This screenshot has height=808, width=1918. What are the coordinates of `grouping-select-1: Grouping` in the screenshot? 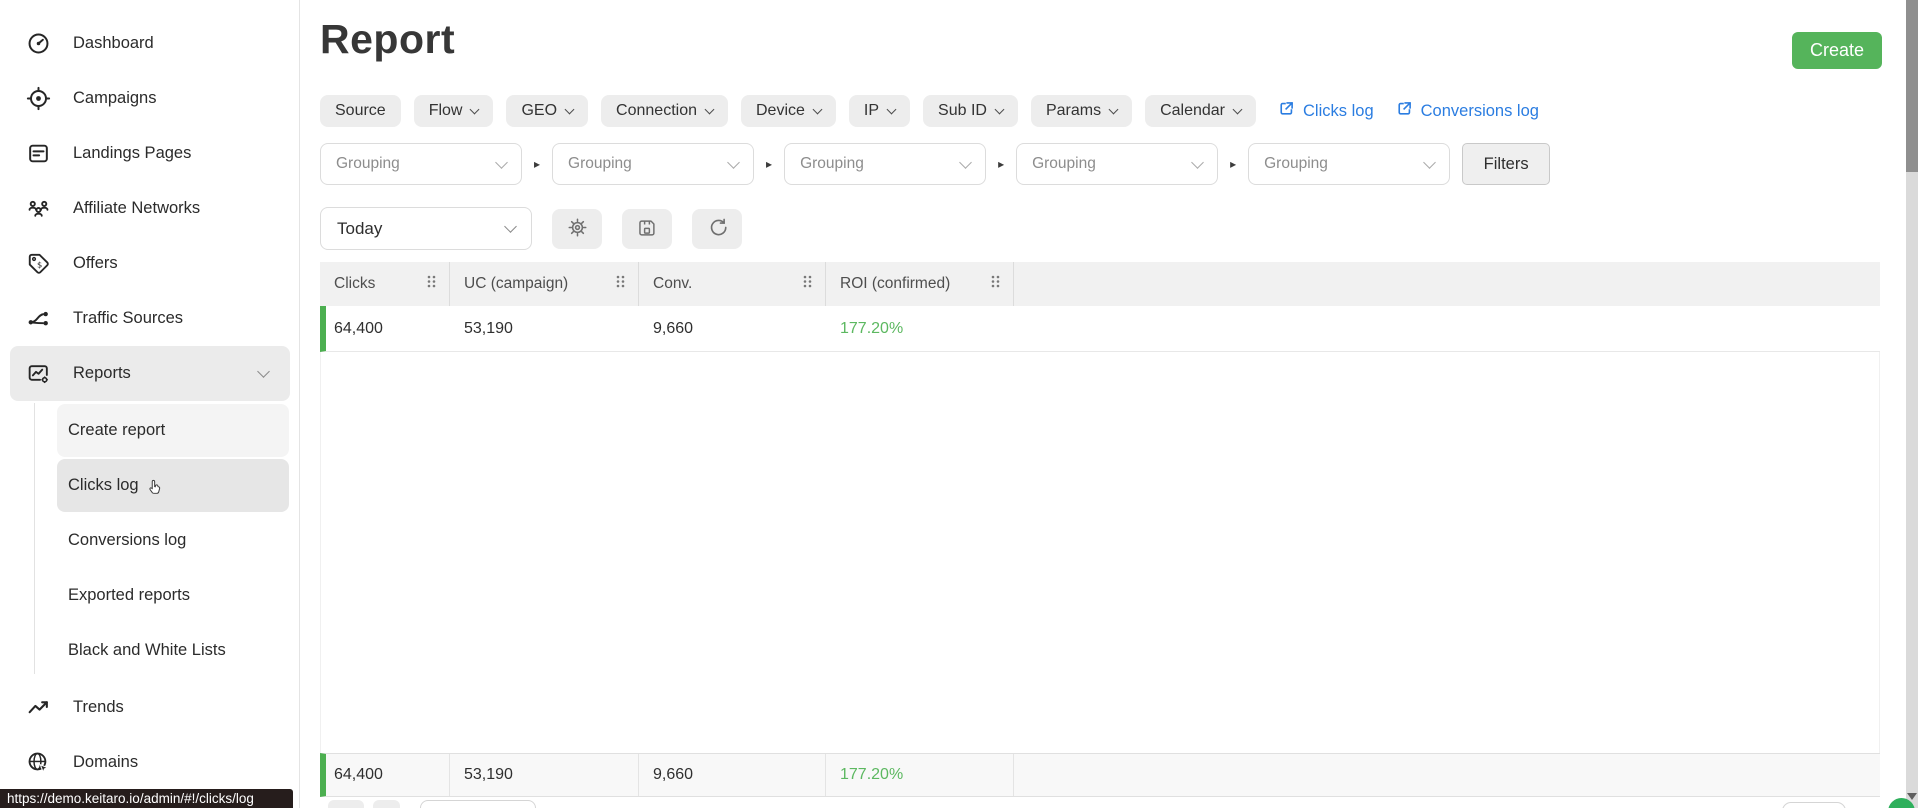 It's located at (421, 164).